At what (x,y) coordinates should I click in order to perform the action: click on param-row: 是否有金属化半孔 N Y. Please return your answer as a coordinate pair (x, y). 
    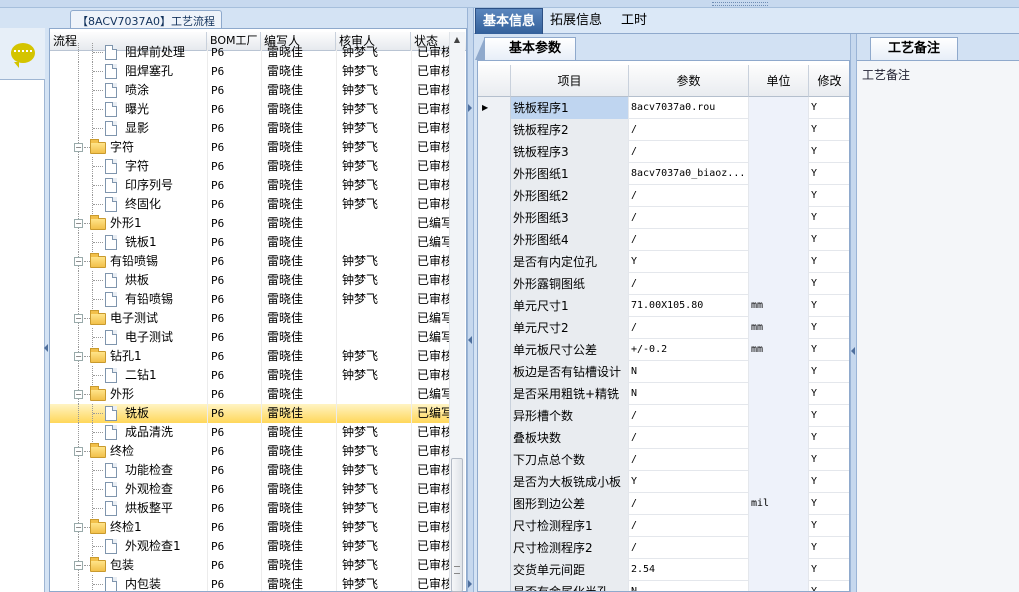
    Looking at the image, I should click on (663, 586).